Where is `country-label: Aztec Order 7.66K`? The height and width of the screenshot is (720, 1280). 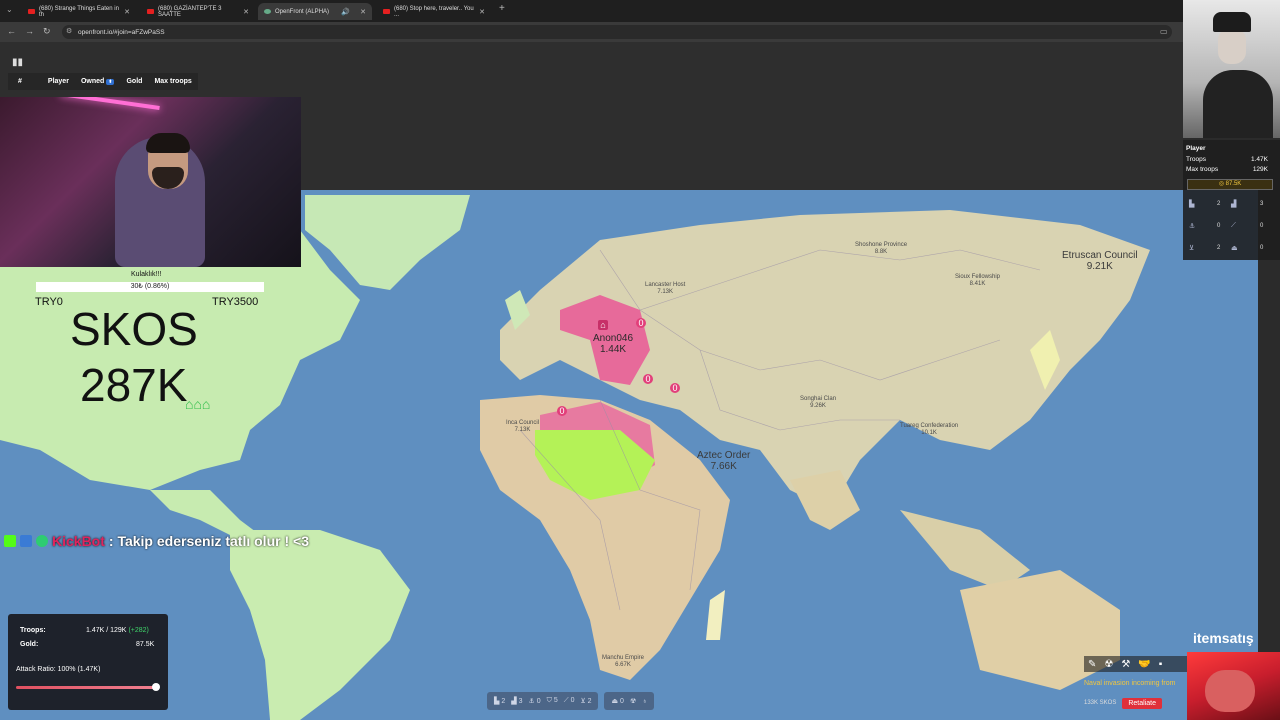 country-label: Aztec Order 7.66K is located at coordinates (724, 461).